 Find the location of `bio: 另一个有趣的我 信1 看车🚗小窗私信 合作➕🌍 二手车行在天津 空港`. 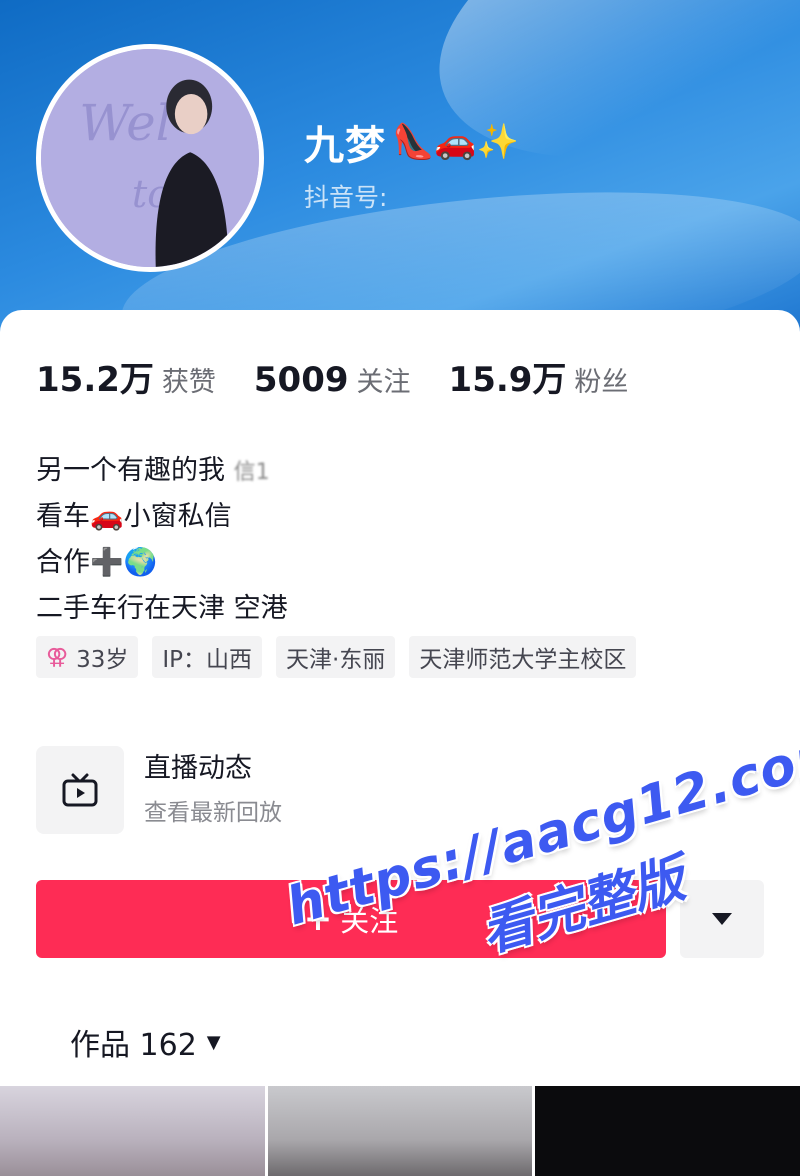

bio: 另一个有趣的我 信1 看车🚗小窗私信 合作➕🌍 二手车行在天津 空港 is located at coordinates (162, 540).